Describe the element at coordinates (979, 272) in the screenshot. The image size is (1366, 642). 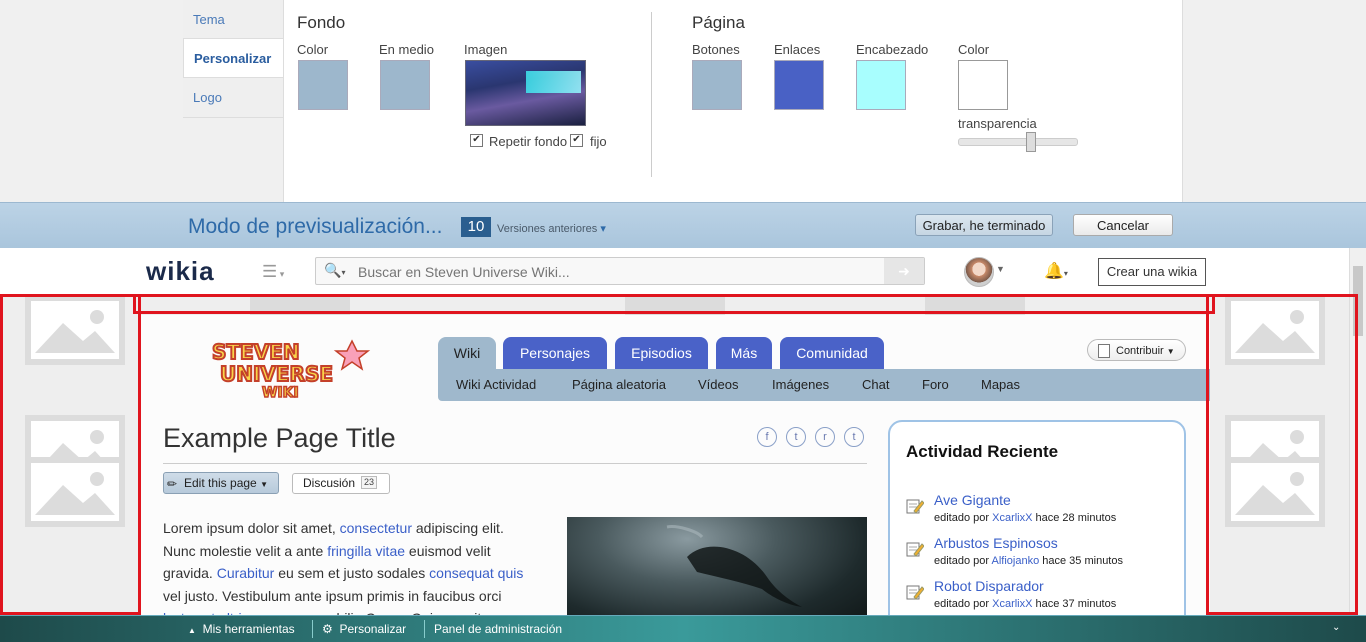
I see `avatar` at that location.